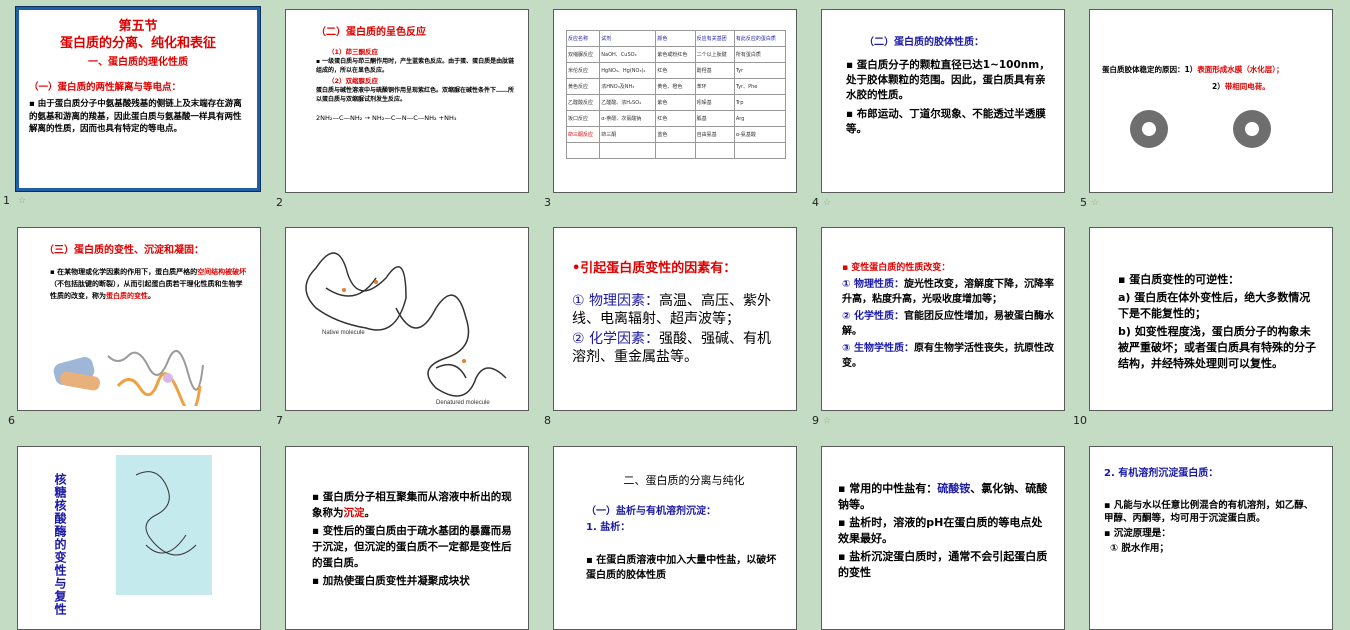 Image resolution: width=1350 pixels, height=630 pixels. I want to click on protein-ring-1-core, so click(1149, 129).